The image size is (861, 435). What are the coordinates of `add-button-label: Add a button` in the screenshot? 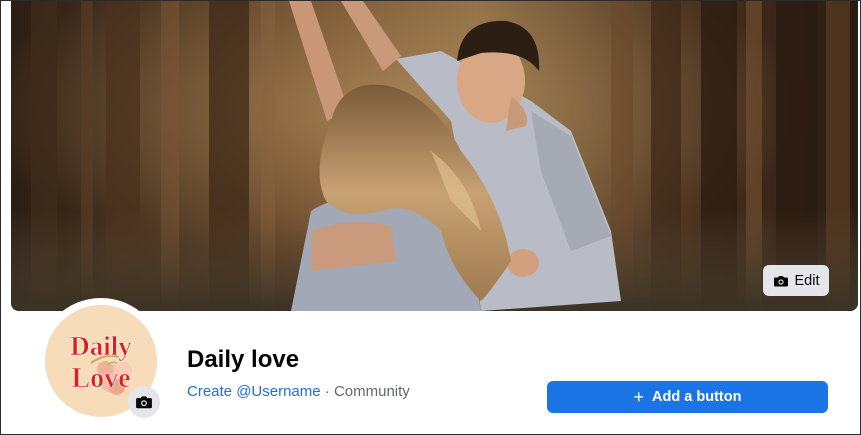 It's located at (697, 397).